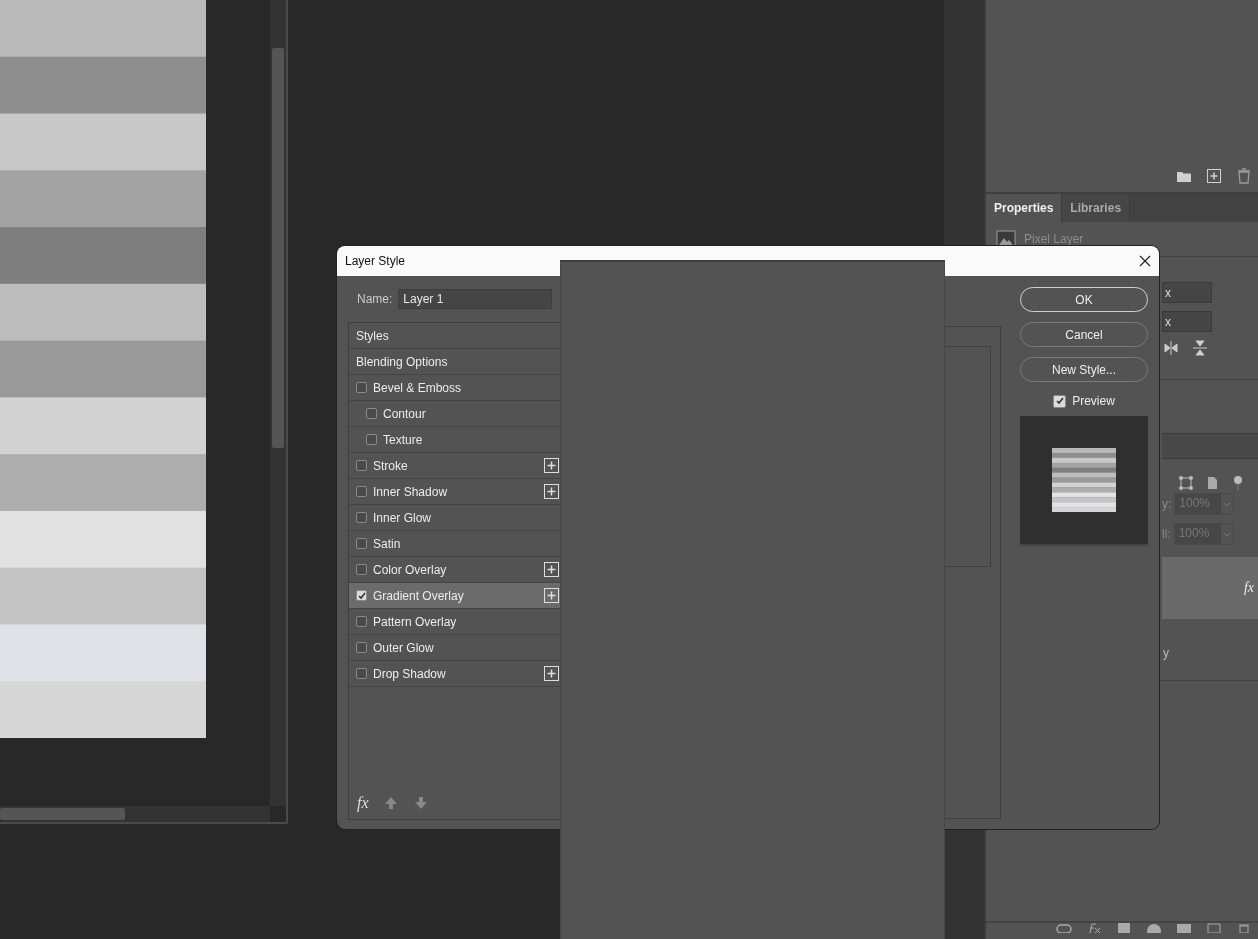 The height and width of the screenshot is (939, 1258). Describe the element at coordinates (1060, 401) in the screenshot. I see `preview-checkbox` at that location.